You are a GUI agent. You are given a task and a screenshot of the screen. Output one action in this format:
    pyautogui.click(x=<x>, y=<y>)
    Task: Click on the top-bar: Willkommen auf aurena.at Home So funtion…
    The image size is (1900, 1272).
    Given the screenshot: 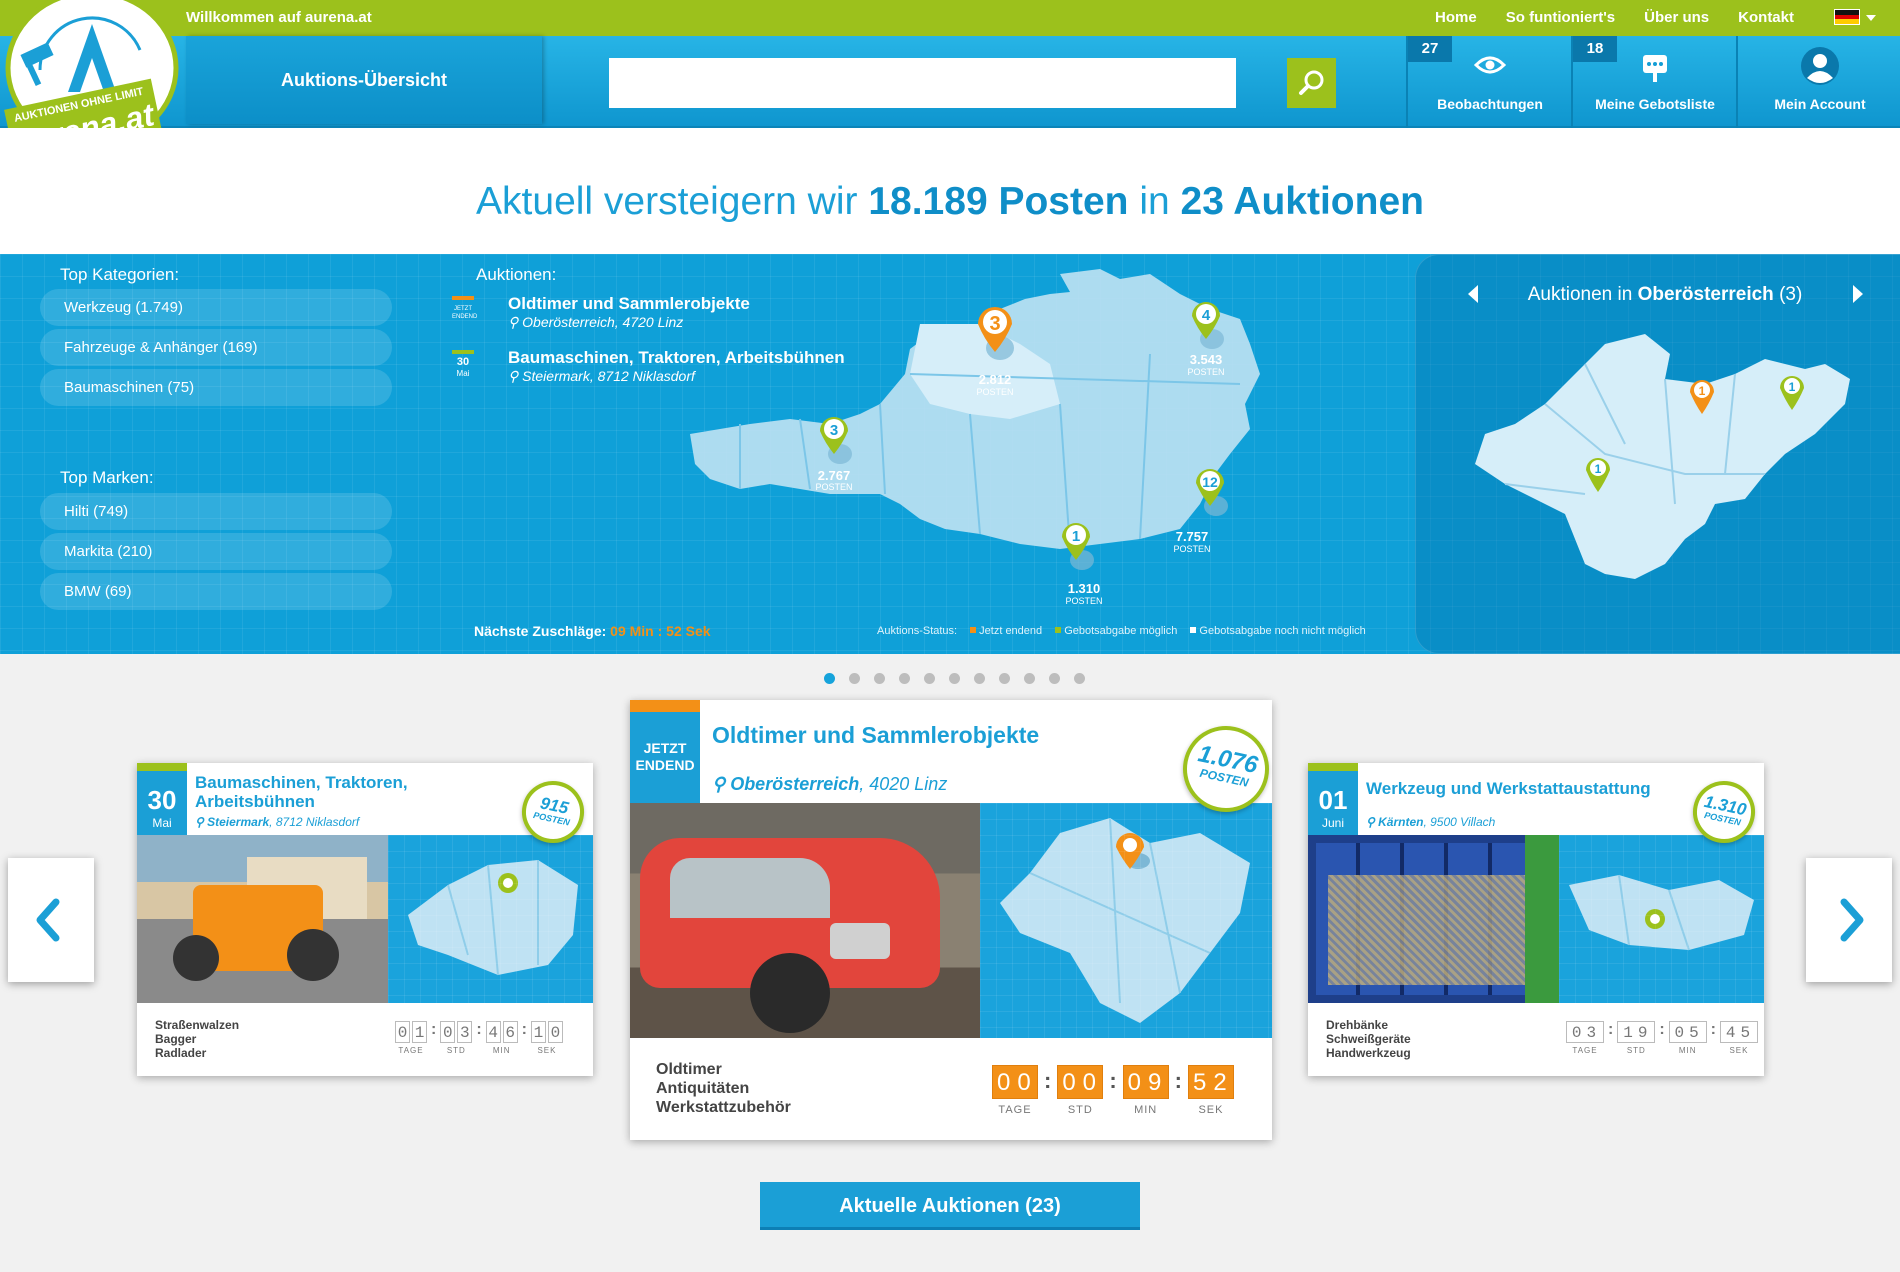 What is the action you would take?
    pyautogui.click(x=950, y=18)
    